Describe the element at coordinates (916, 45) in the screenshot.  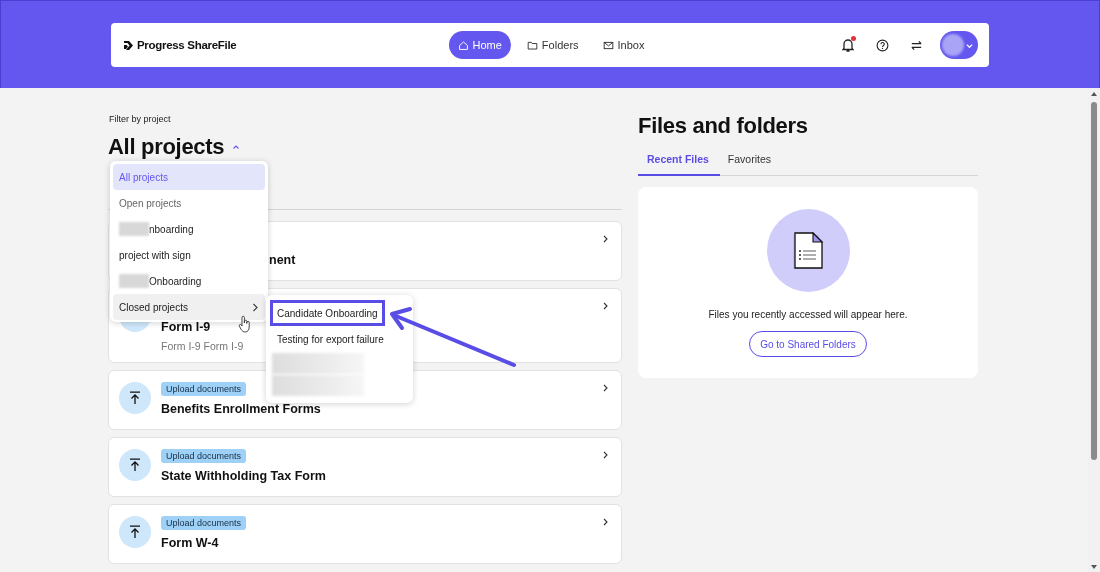
I see `swap-arrows-icon` at that location.